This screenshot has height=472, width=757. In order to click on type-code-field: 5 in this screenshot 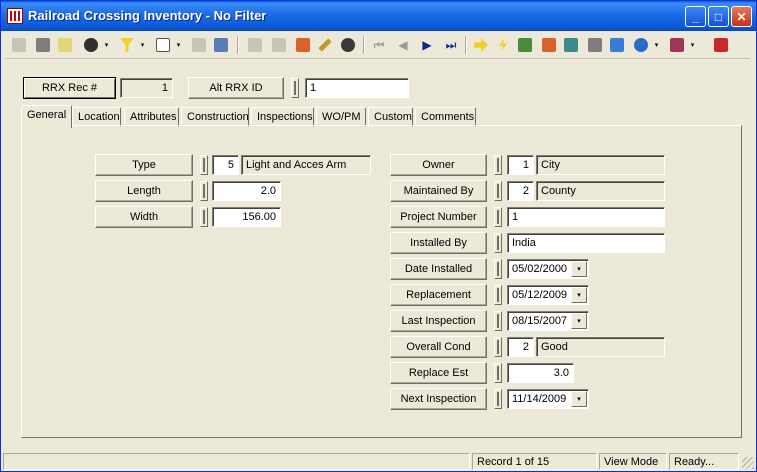, I will do `click(225, 165)`.